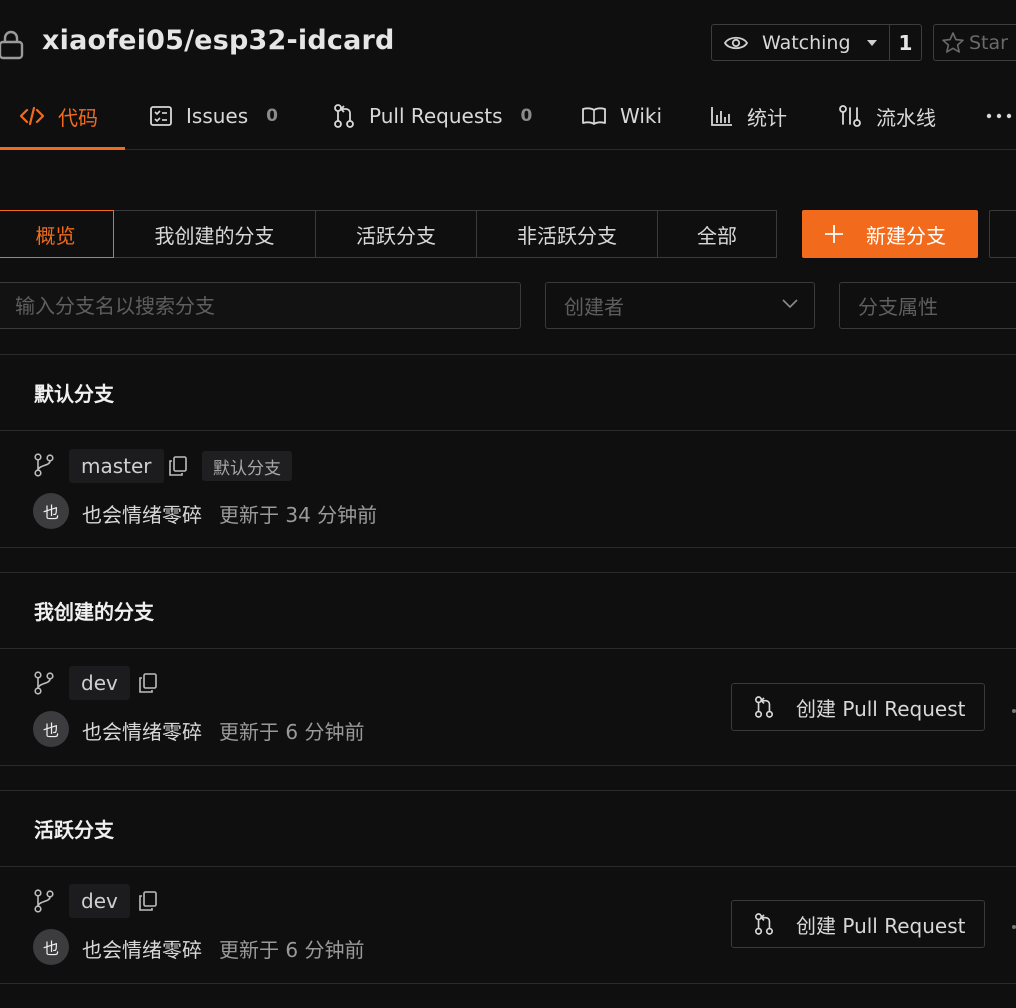 The width and height of the screenshot is (1016, 1008). Describe the element at coordinates (32, 116) in the screenshot. I see `code-icon` at that location.